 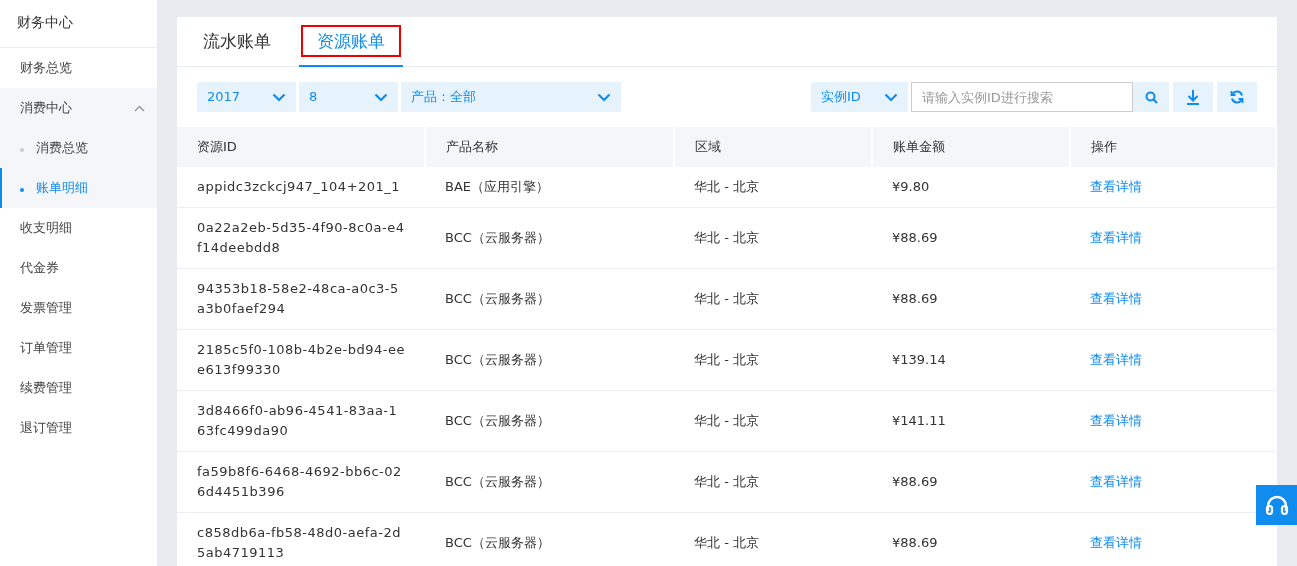 What do you see at coordinates (911, 186) in the screenshot?
I see `table-cell: ¥9.80` at bounding box center [911, 186].